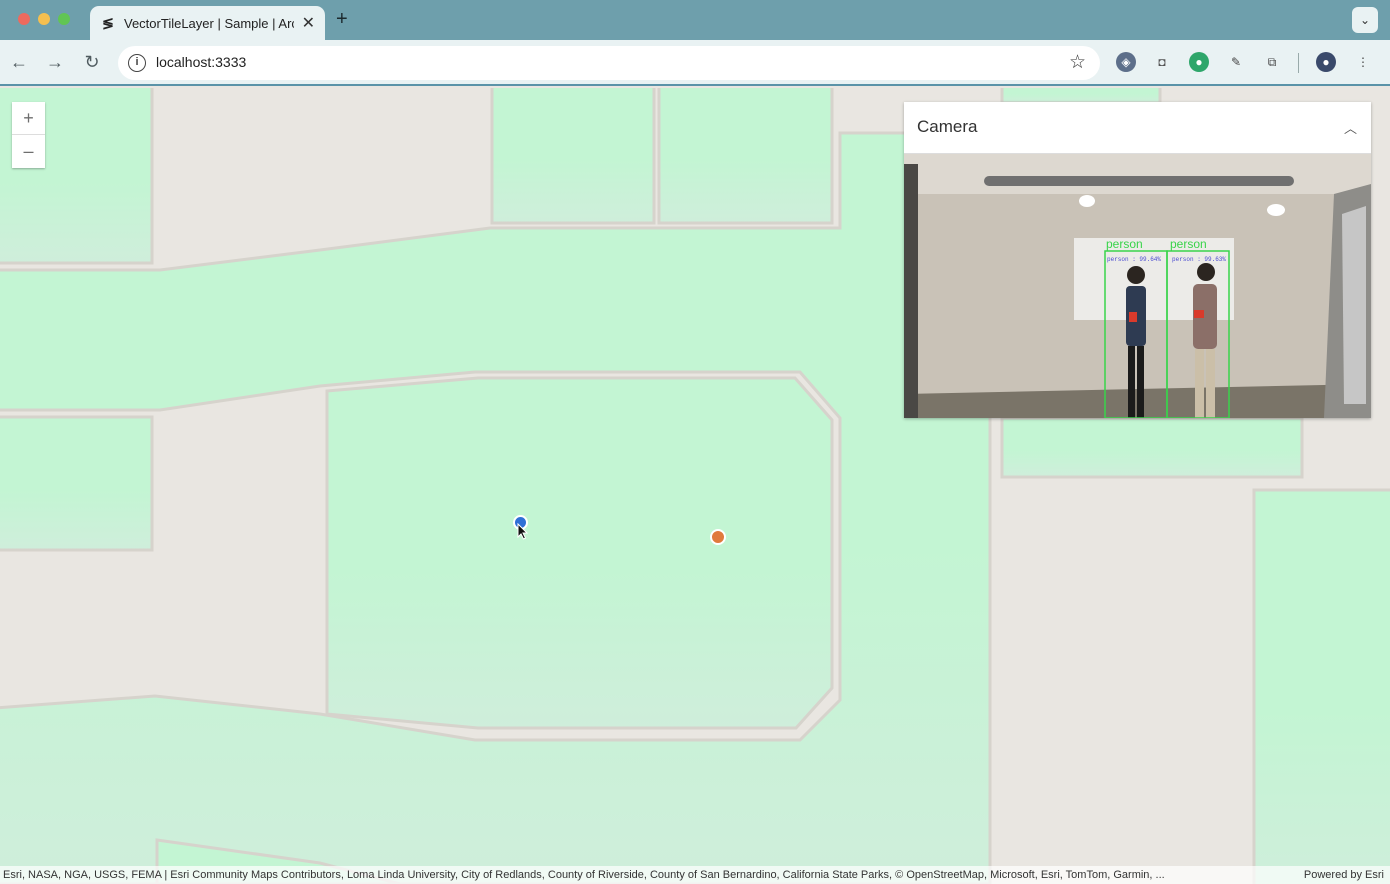 This screenshot has width=1390, height=884. What do you see at coordinates (523, 531) in the screenshot?
I see `mouse-cursor-icon` at bounding box center [523, 531].